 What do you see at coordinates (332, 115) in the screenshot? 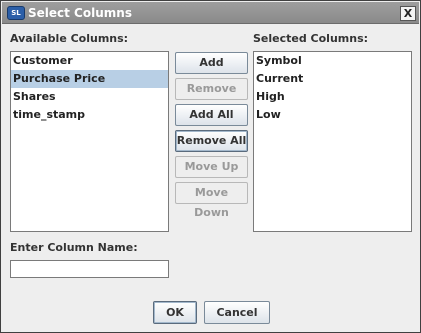
I see `list-item: Low` at bounding box center [332, 115].